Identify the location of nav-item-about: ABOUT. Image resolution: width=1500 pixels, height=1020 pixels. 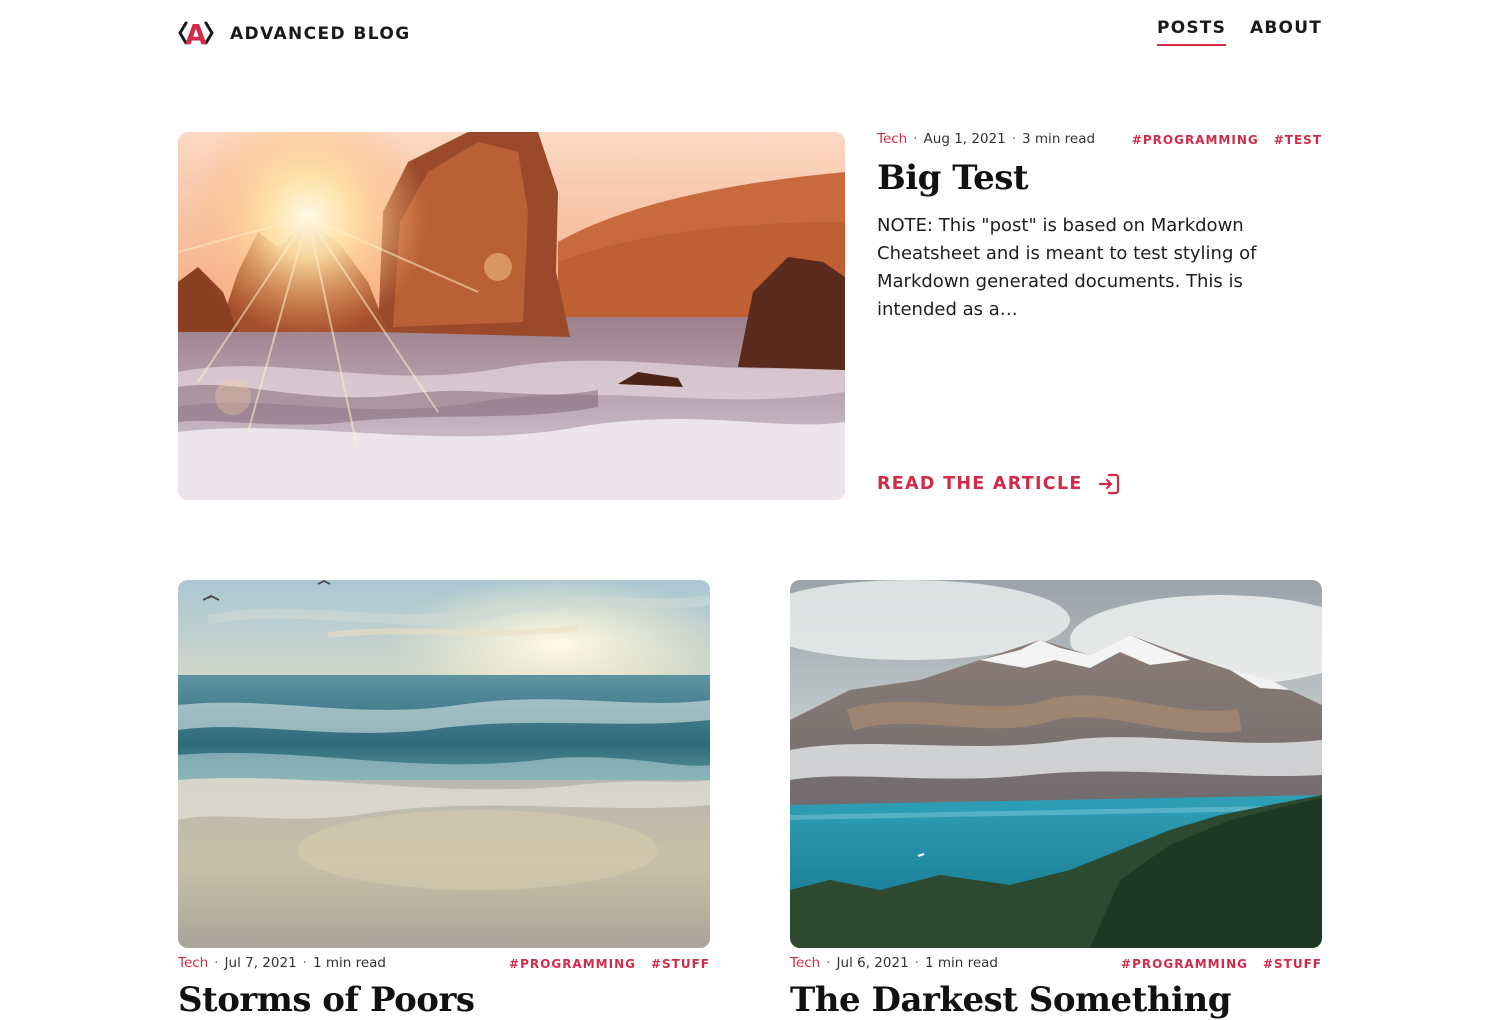
(1286, 32).